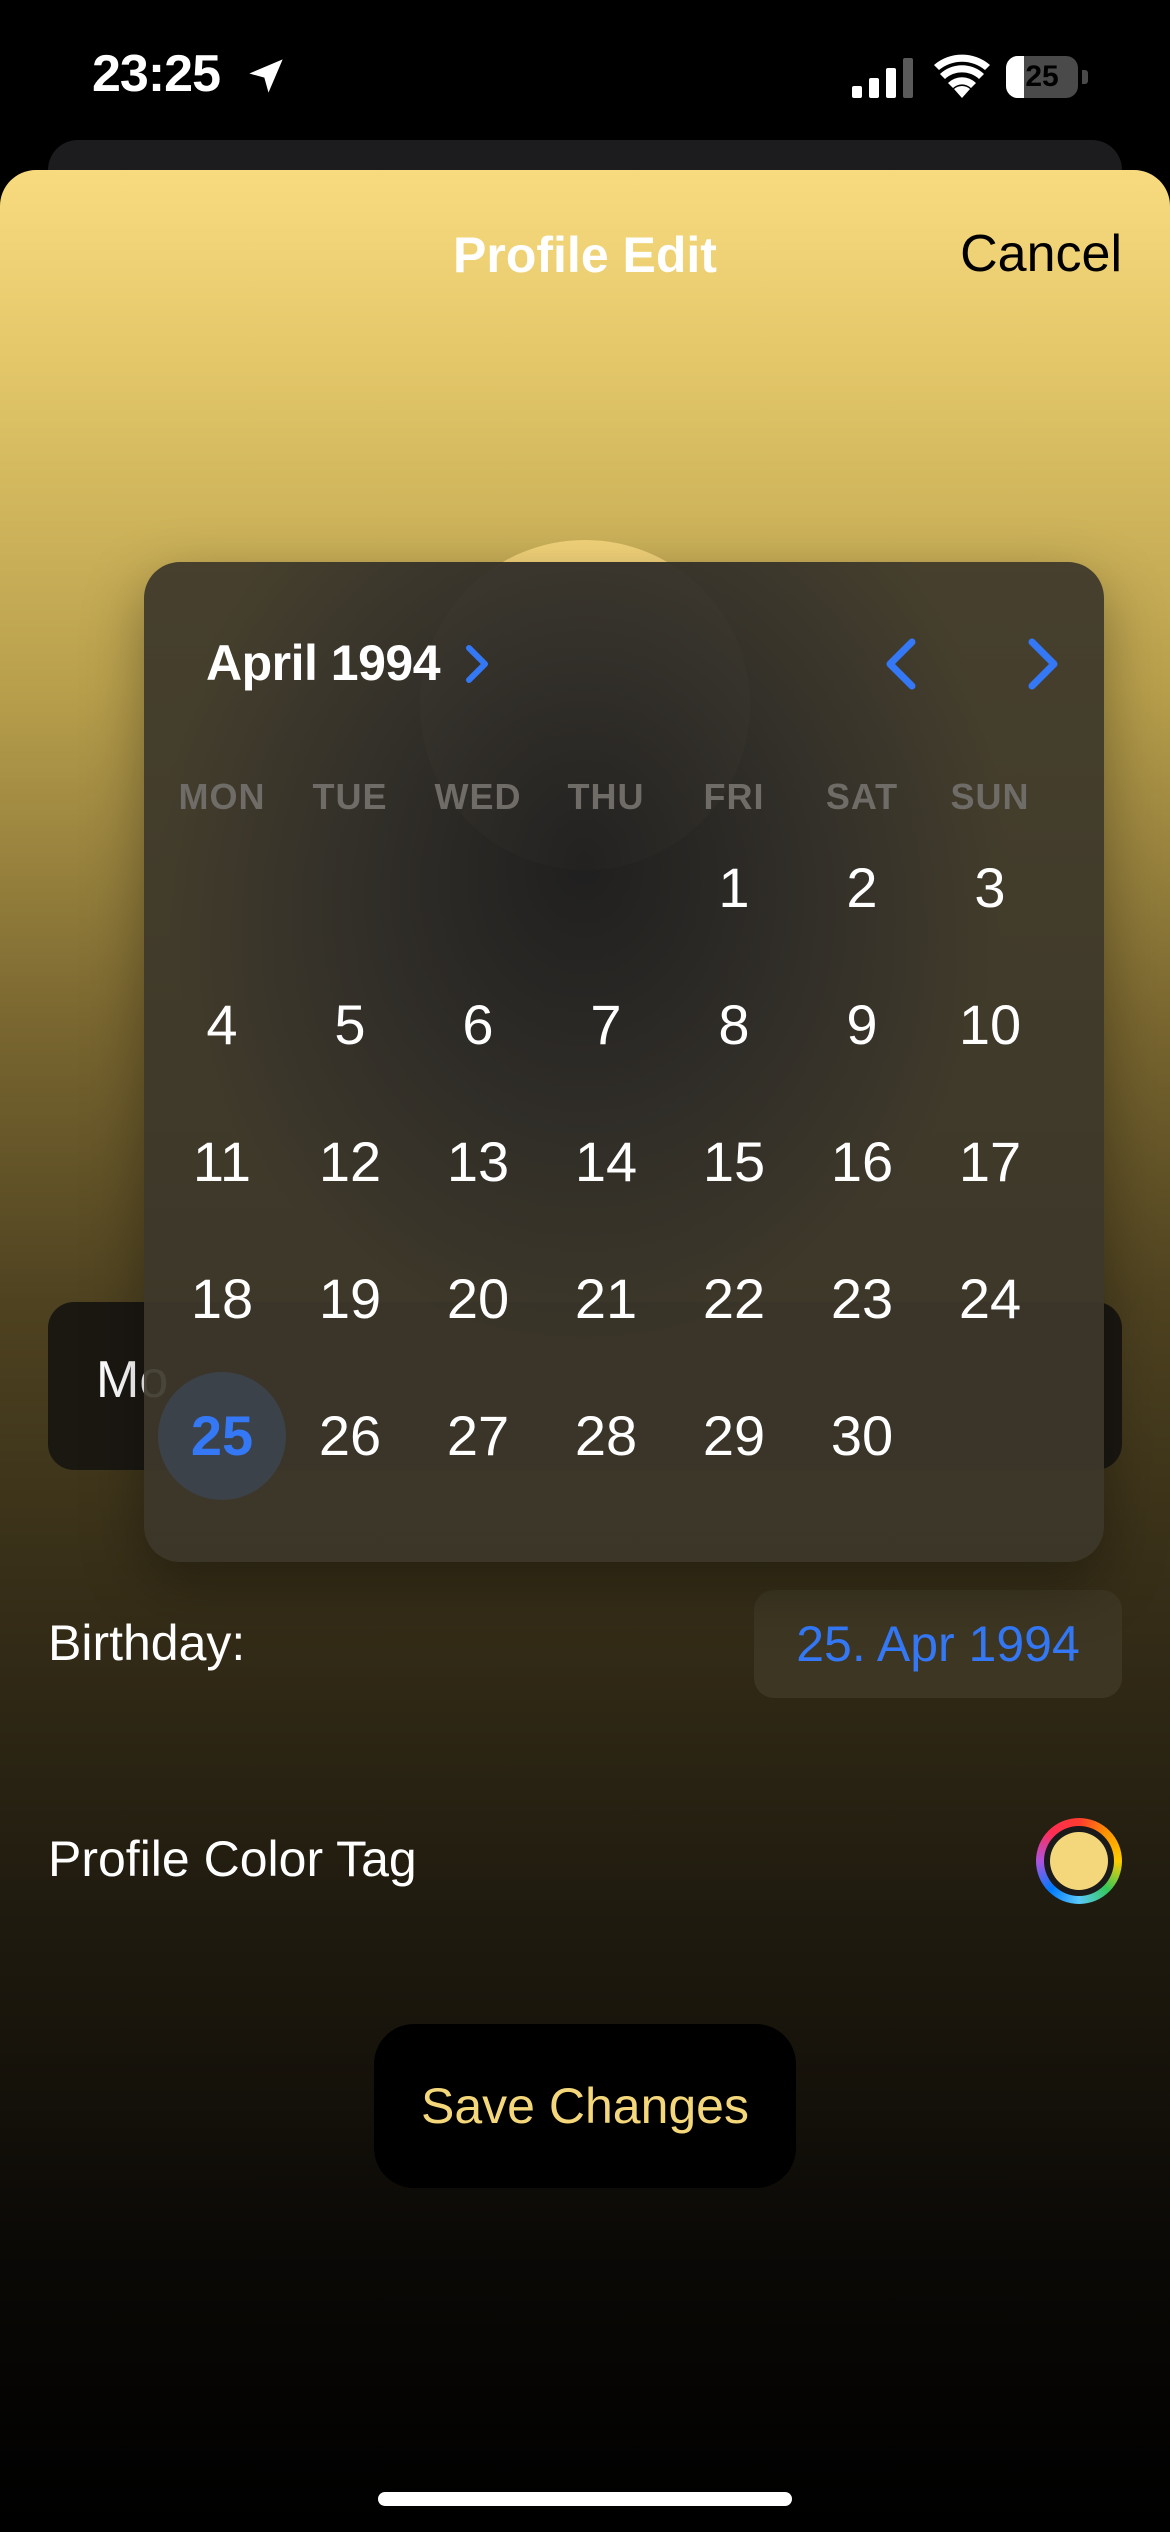 The width and height of the screenshot is (1170, 2532). What do you see at coordinates (990, 1025) in the screenshot?
I see `calendar-day: 10` at bounding box center [990, 1025].